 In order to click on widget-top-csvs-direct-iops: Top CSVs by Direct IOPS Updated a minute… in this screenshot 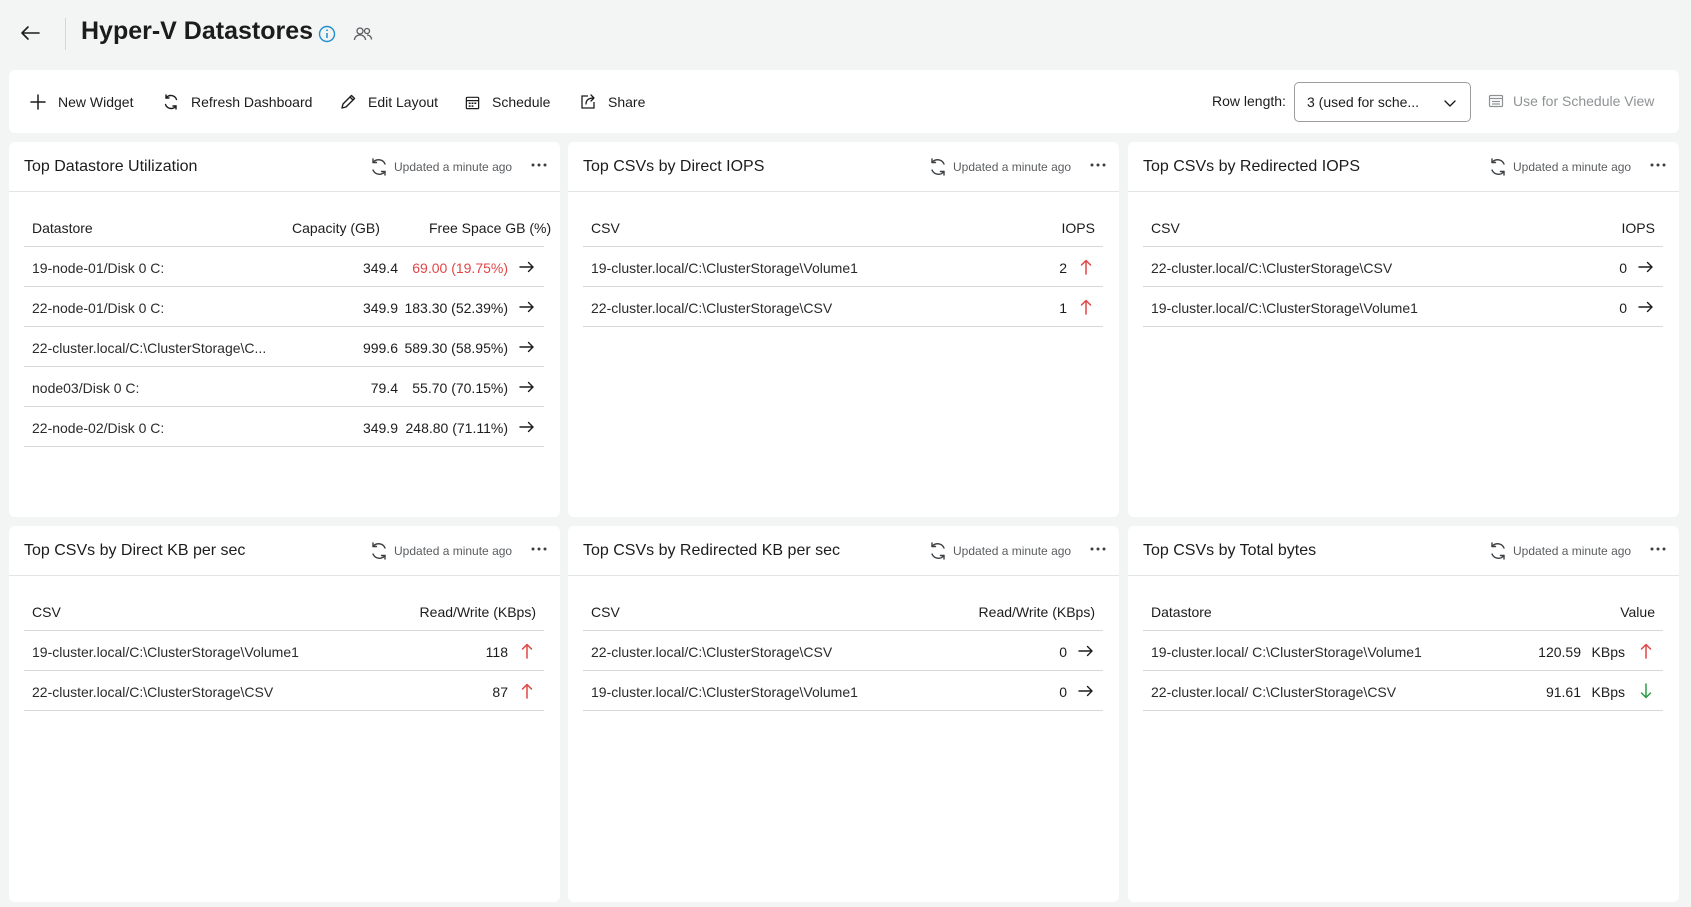, I will do `click(843, 329)`.